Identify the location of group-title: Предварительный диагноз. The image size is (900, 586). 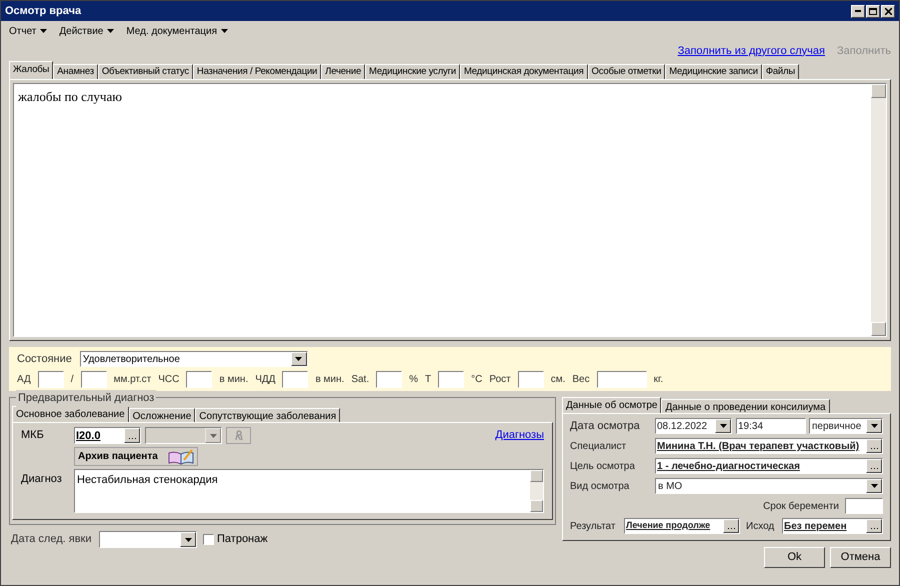
(86, 398).